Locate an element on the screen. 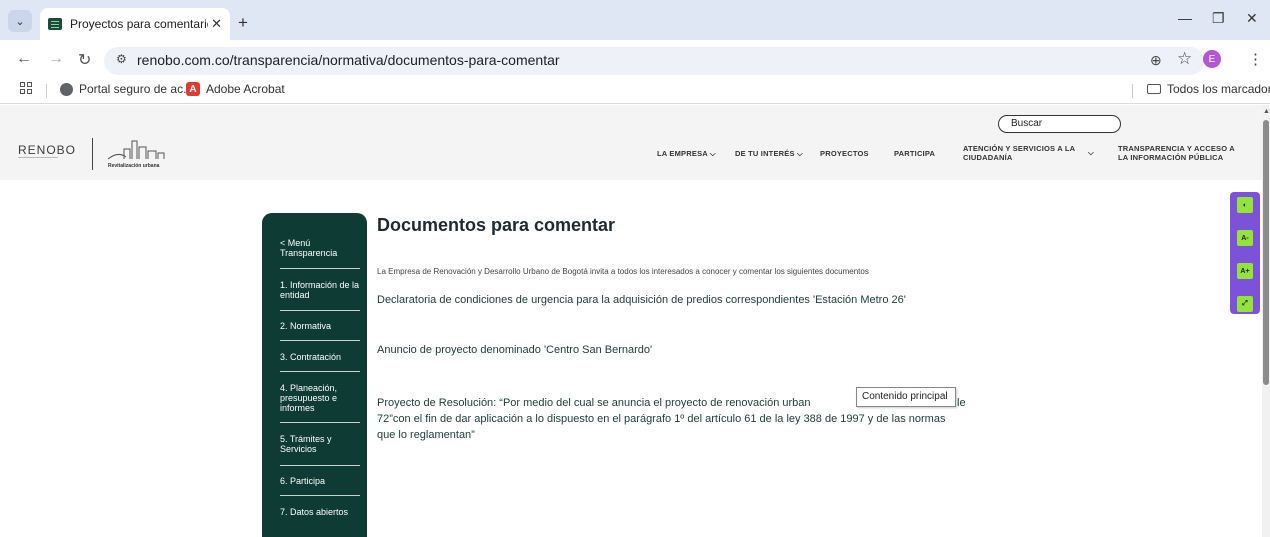 The height and width of the screenshot is (537, 1270). bookmark-acrobat: A Adobe Acrobat is located at coordinates (235, 89).